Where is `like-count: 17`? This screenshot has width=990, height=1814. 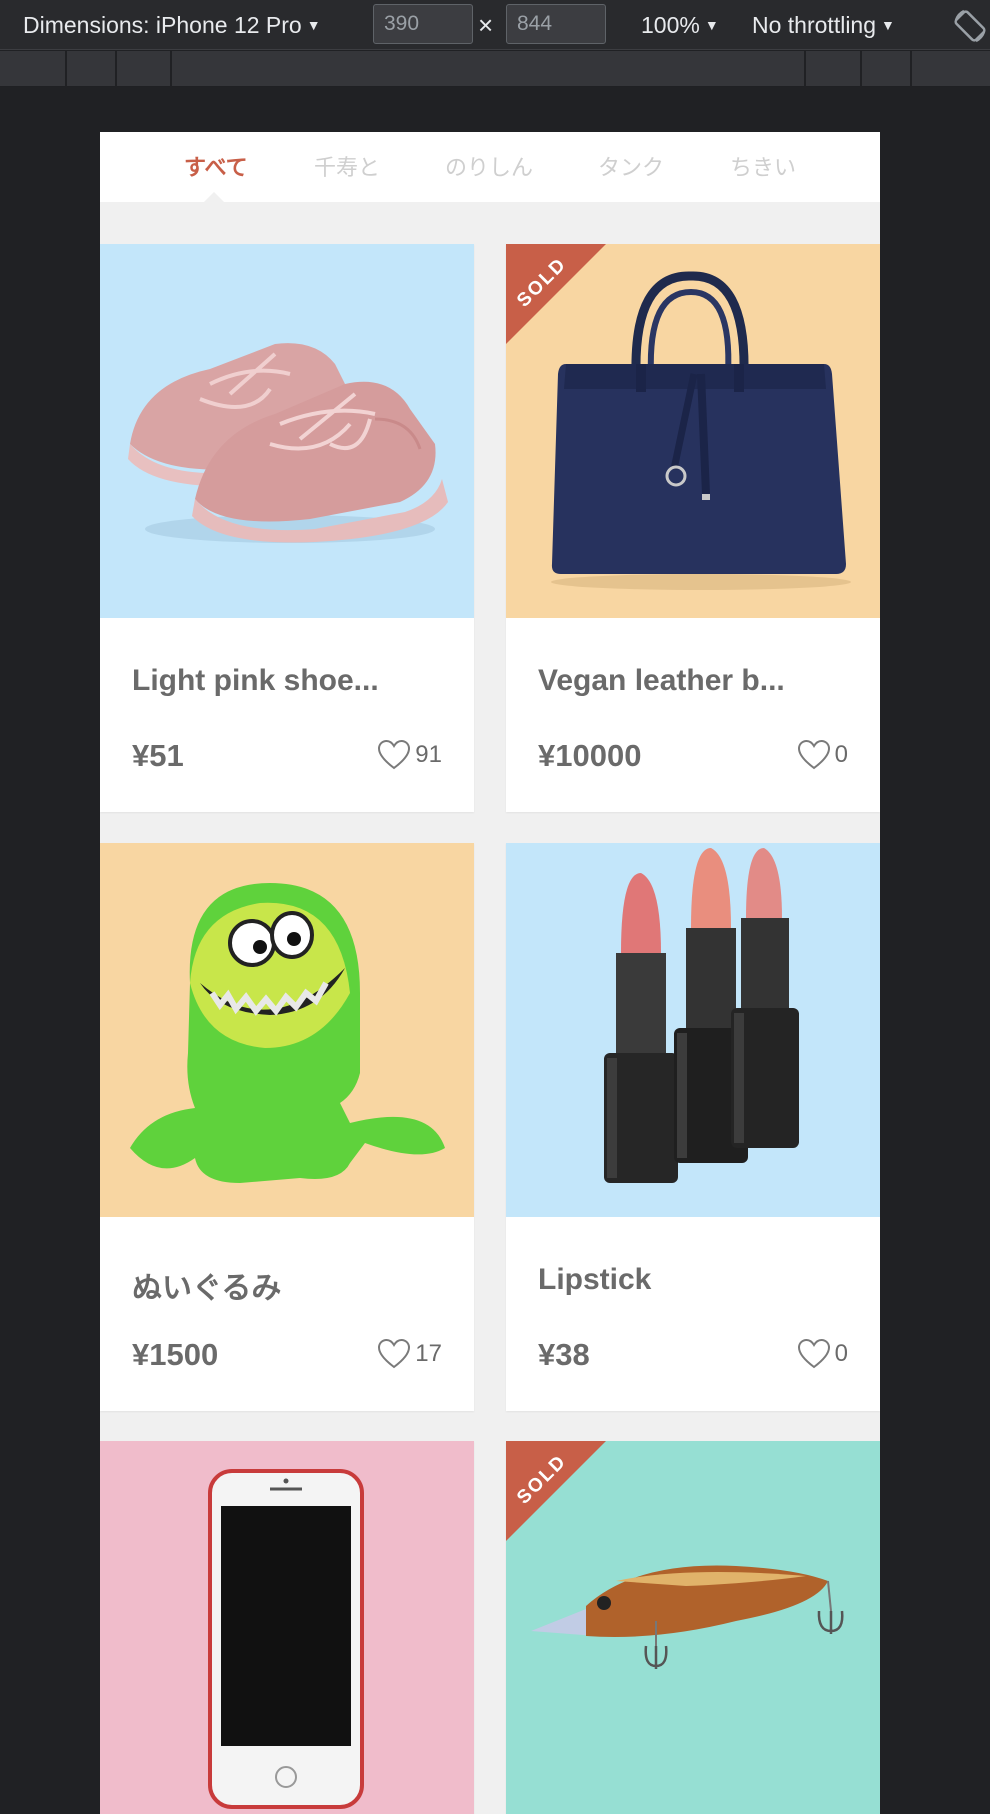 like-count: 17 is located at coordinates (428, 1353).